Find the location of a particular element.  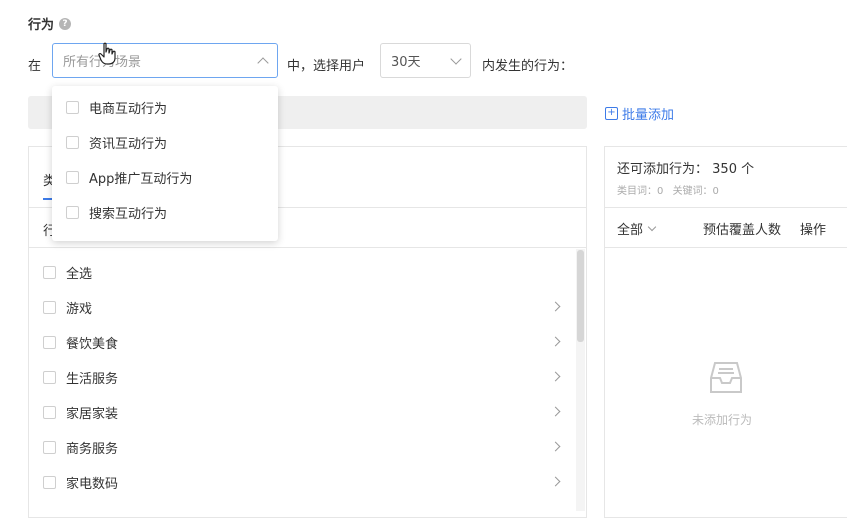

list-item: 家居家装 is located at coordinates (80, 412).